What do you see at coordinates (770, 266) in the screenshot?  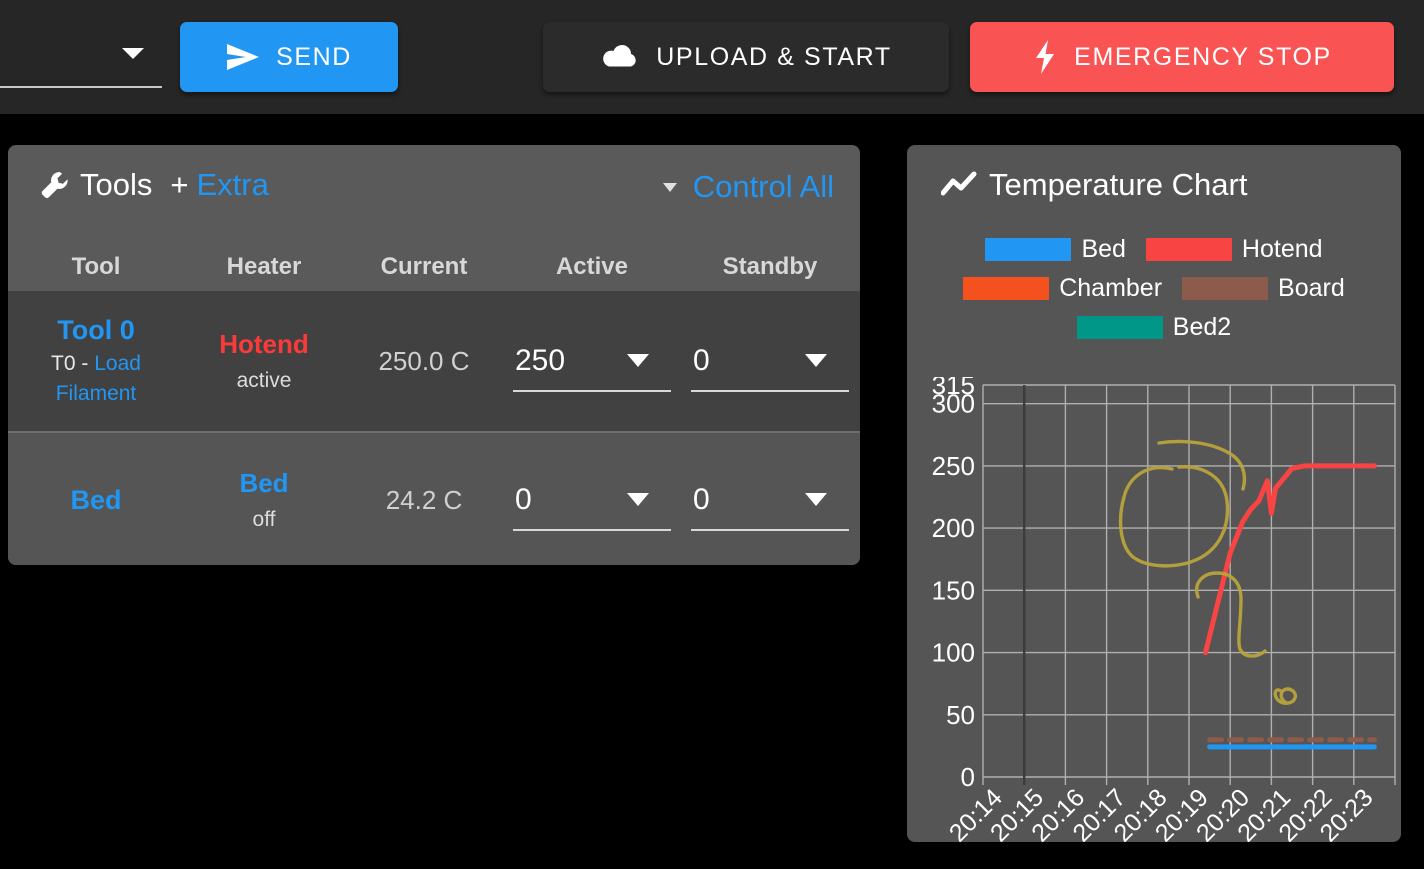 I see `column-header-standby: Standby` at bounding box center [770, 266].